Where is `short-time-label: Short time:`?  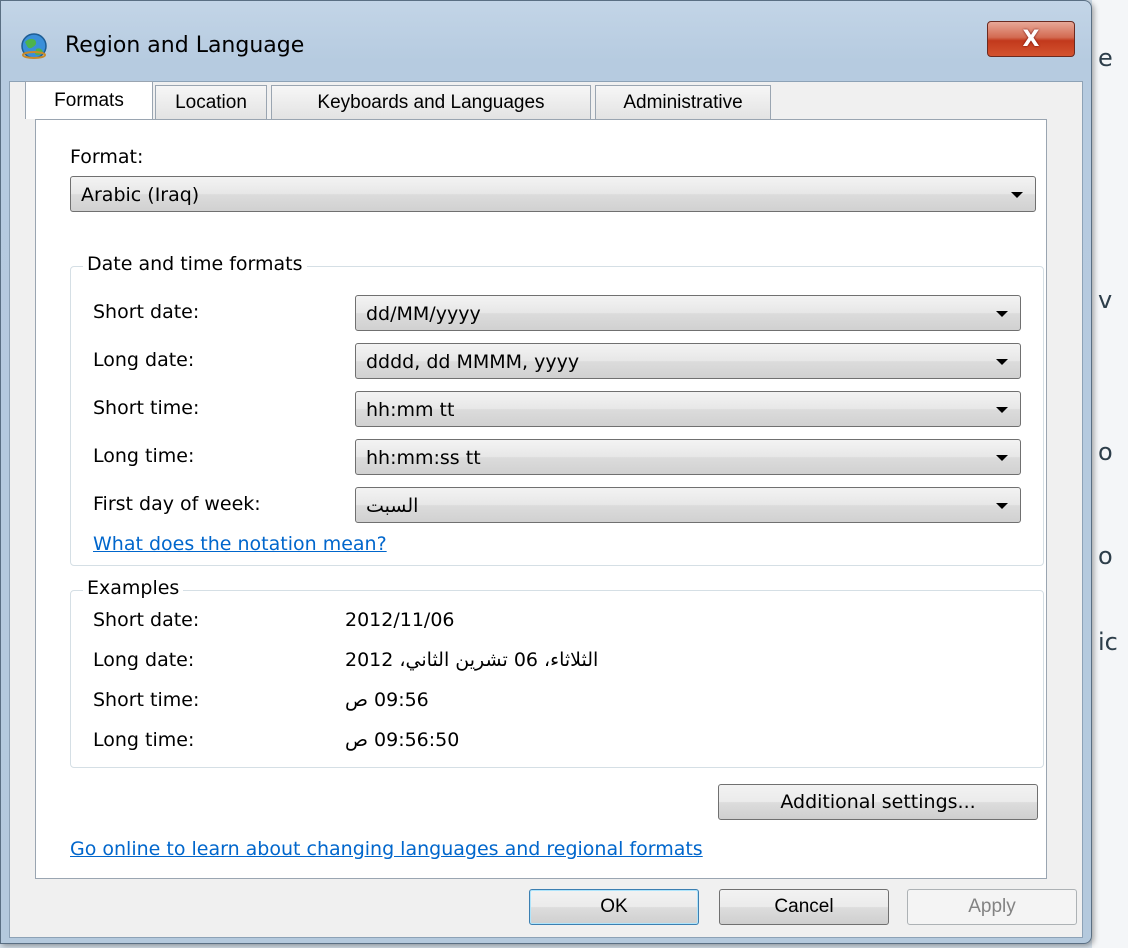
short-time-label: Short time: is located at coordinates (146, 408).